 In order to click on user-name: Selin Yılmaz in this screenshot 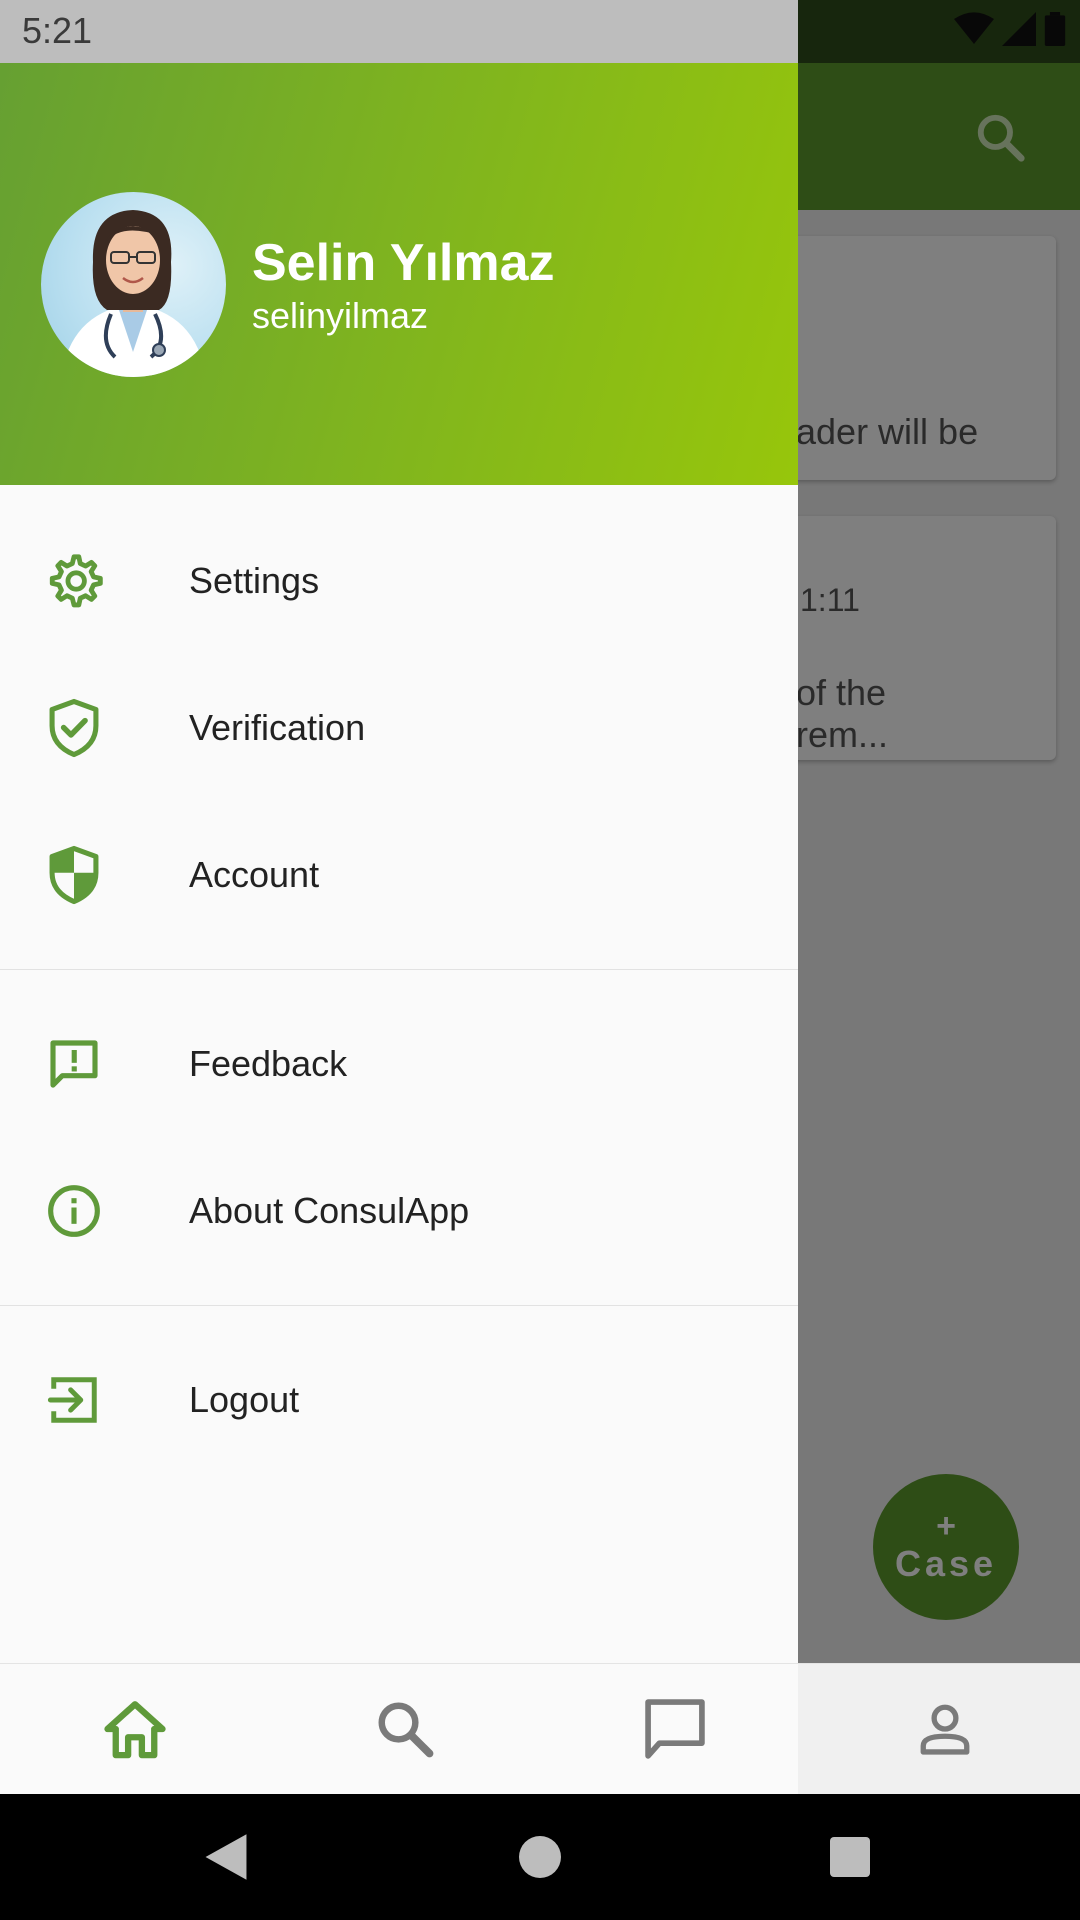, I will do `click(403, 263)`.